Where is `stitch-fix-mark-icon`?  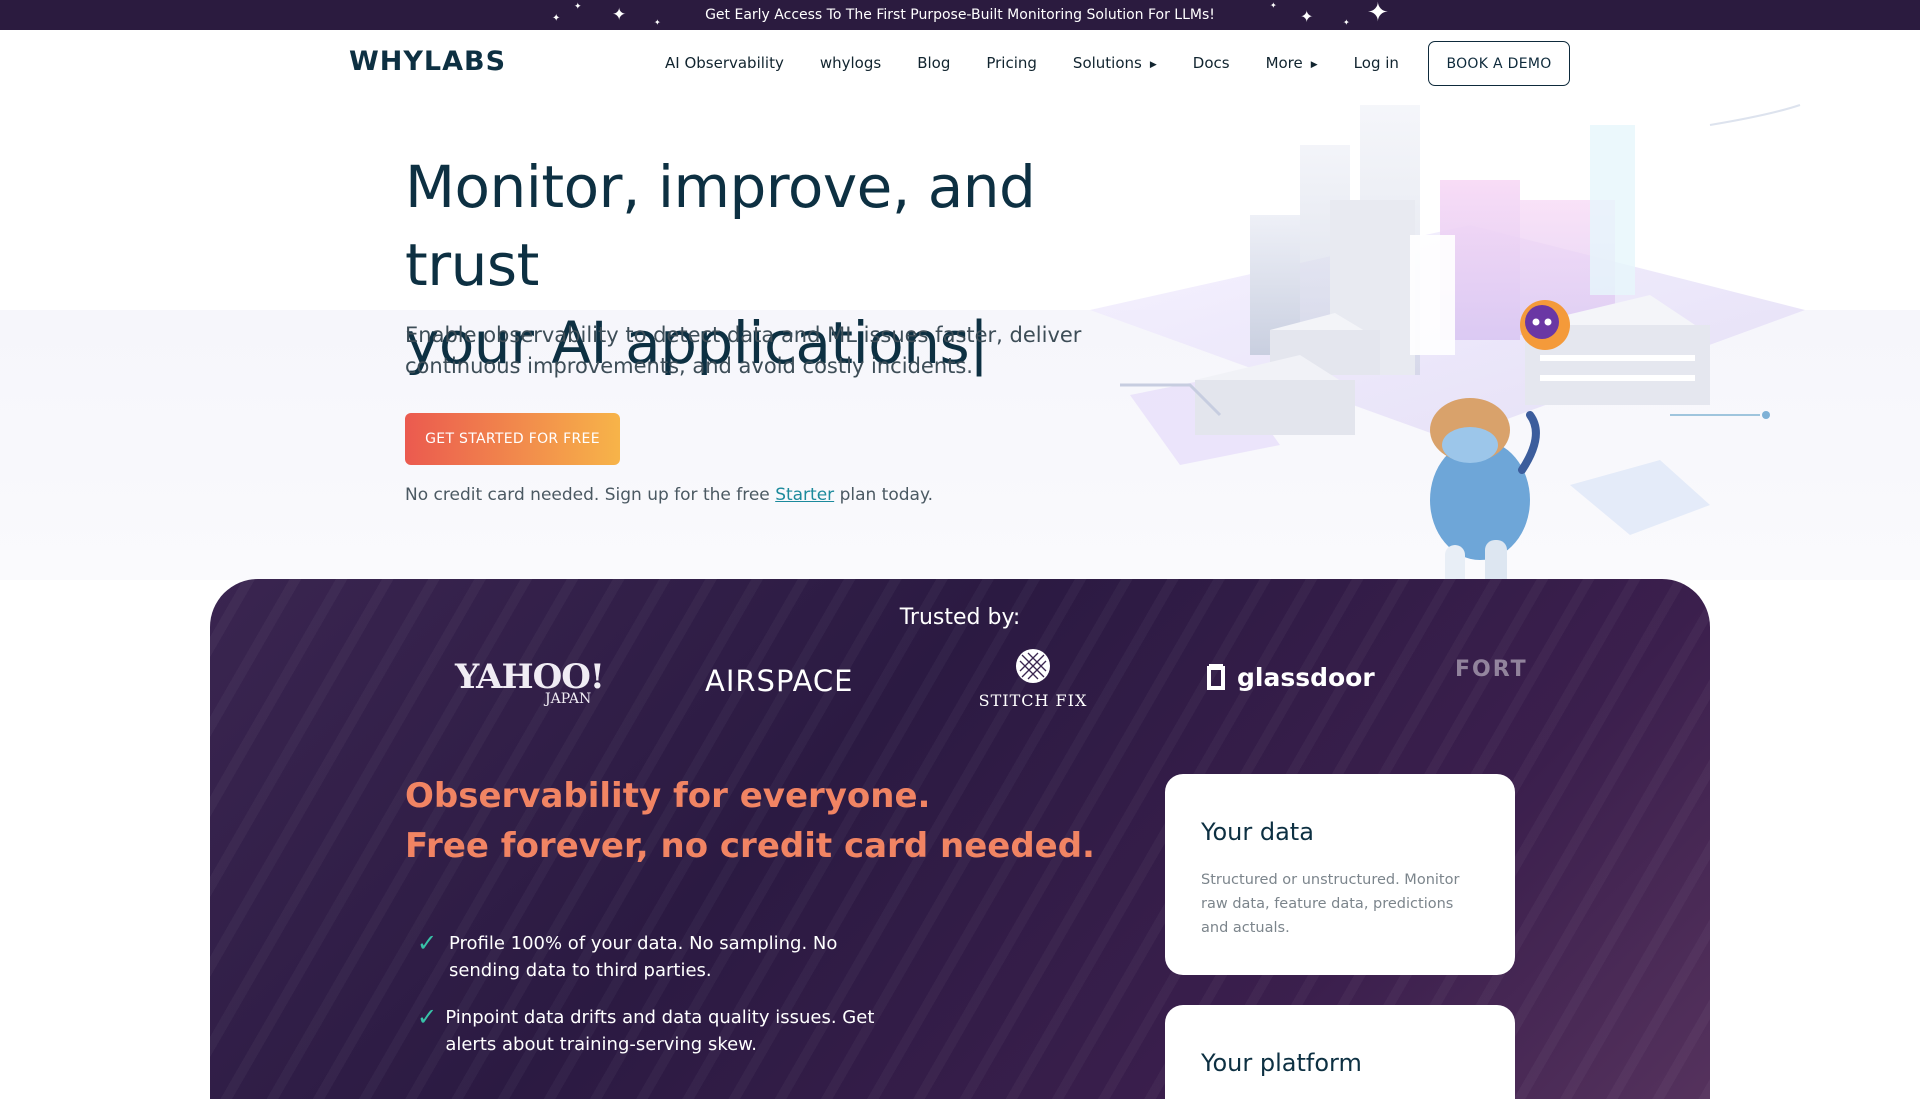
stitch-fix-mark-icon is located at coordinates (1033, 666).